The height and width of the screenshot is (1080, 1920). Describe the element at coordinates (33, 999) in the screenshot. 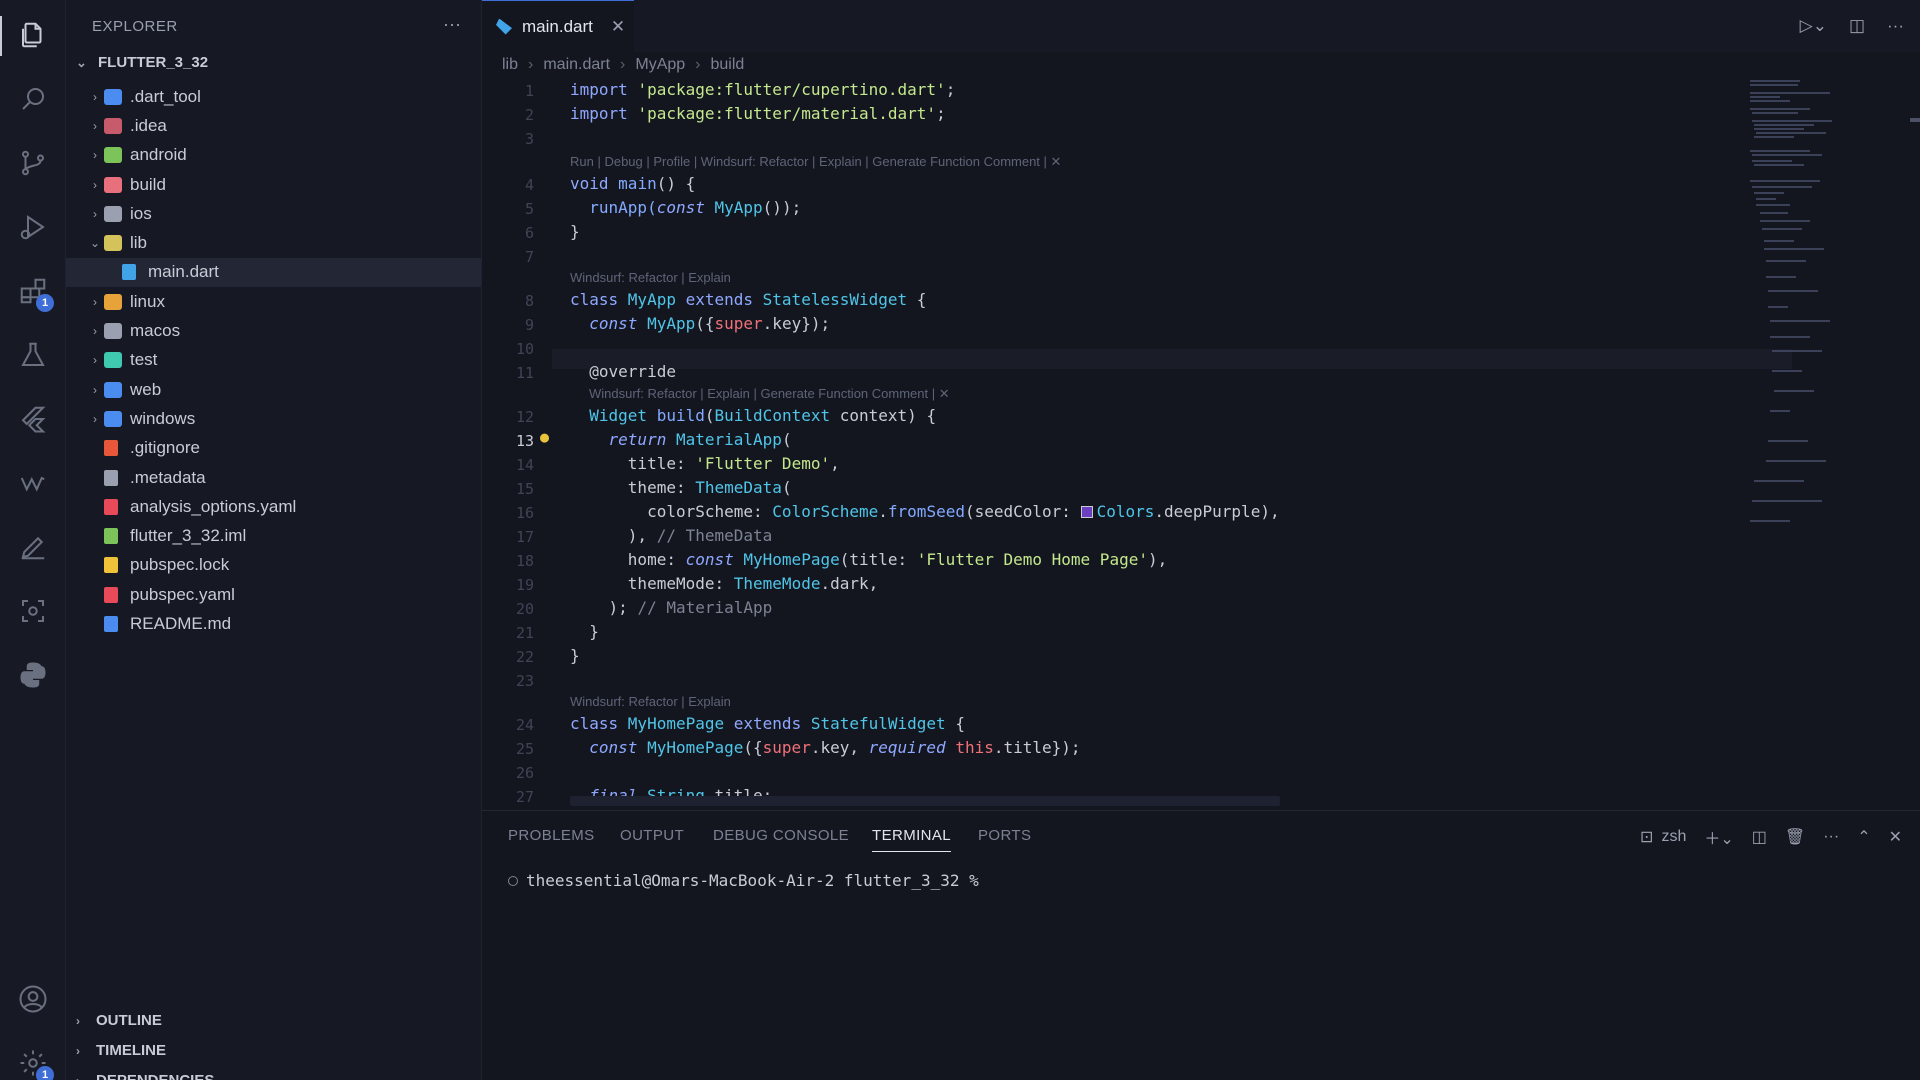

I see `account-icon` at that location.